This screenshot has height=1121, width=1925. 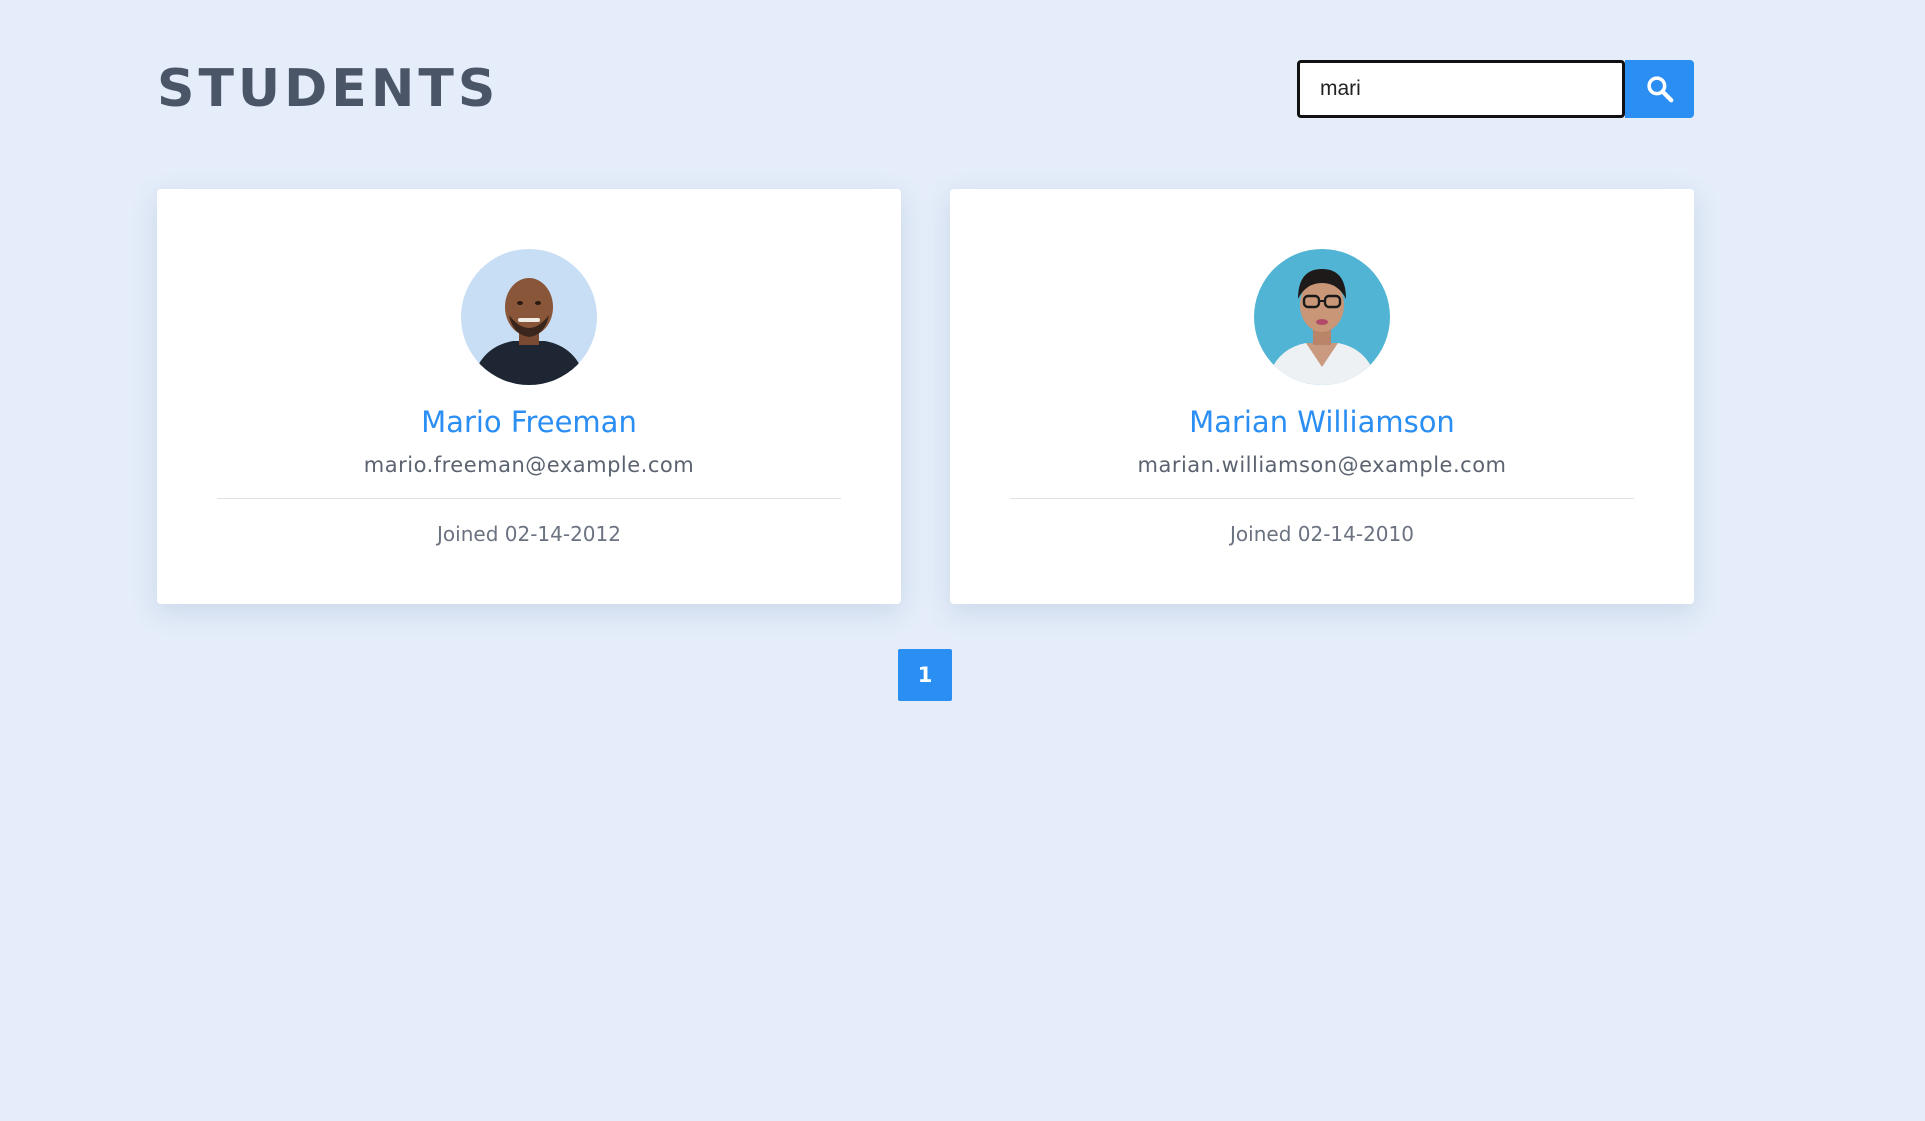 I want to click on page-button-1: 1, so click(x=925, y=675).